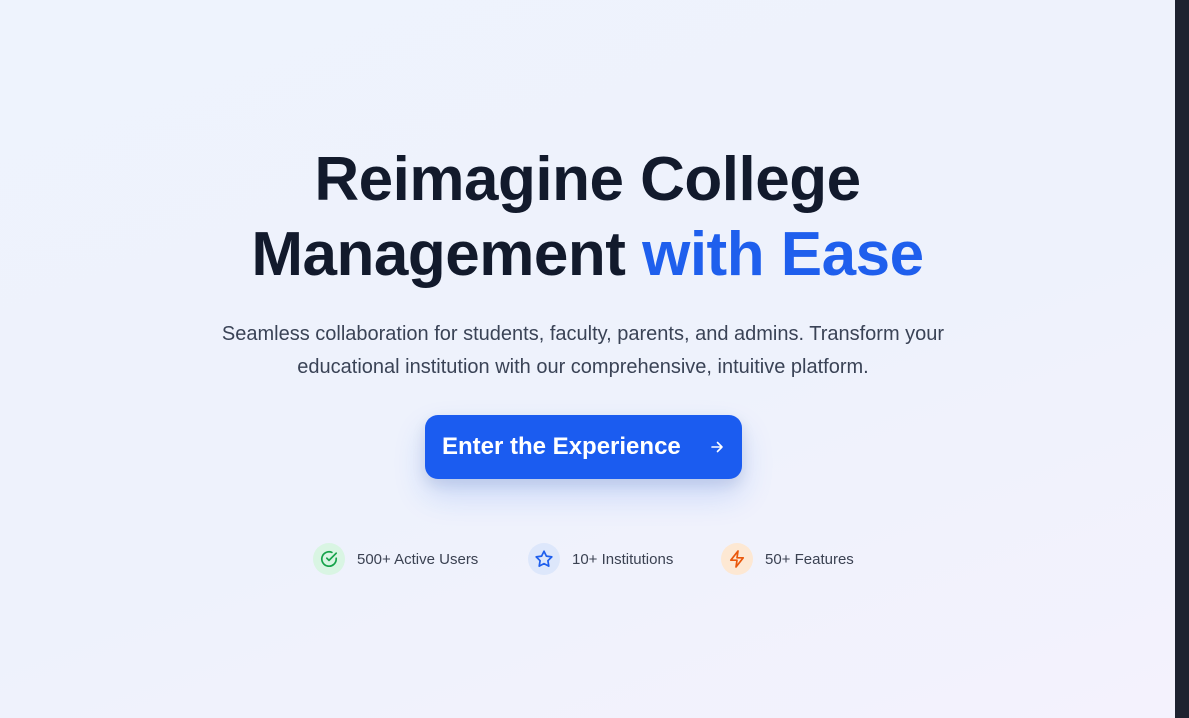  I want to click on enter-experience-button: Enter the Experience, so click(583, 447).